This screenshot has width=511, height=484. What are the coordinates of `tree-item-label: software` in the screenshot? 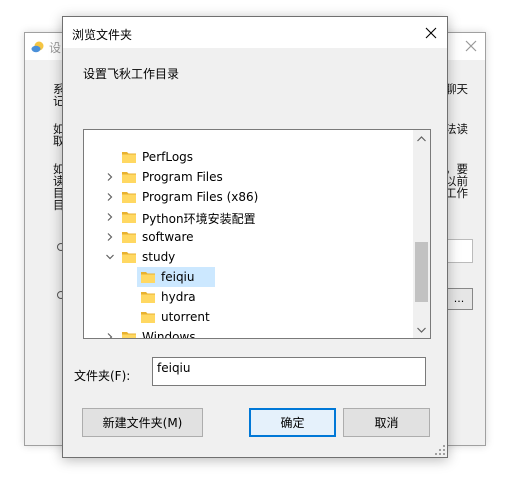 It's located at (168, 237).